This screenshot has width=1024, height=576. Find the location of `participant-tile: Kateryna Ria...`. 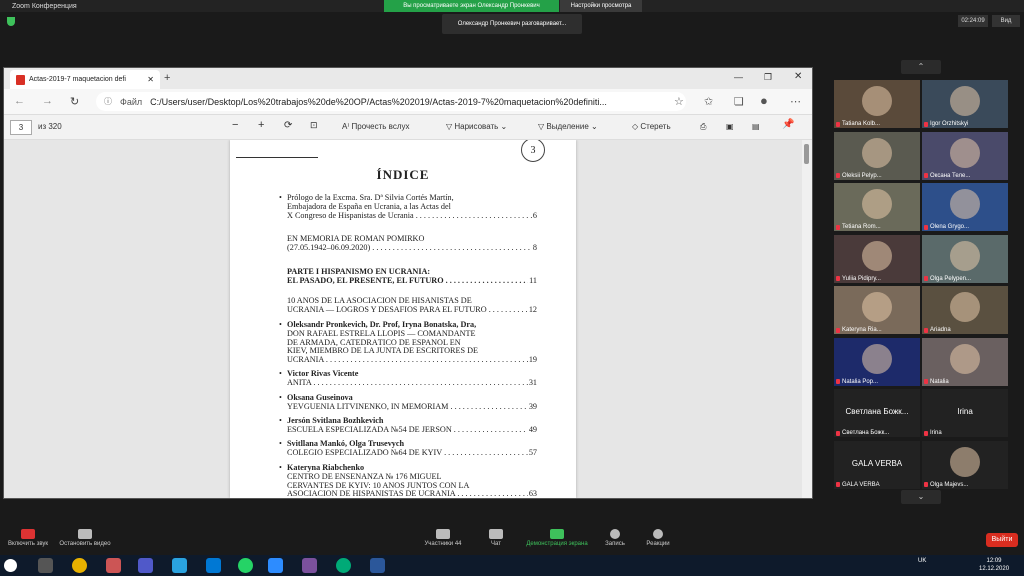

participant-tile: Kateryna Ria... is located at coordinates (877, 310).